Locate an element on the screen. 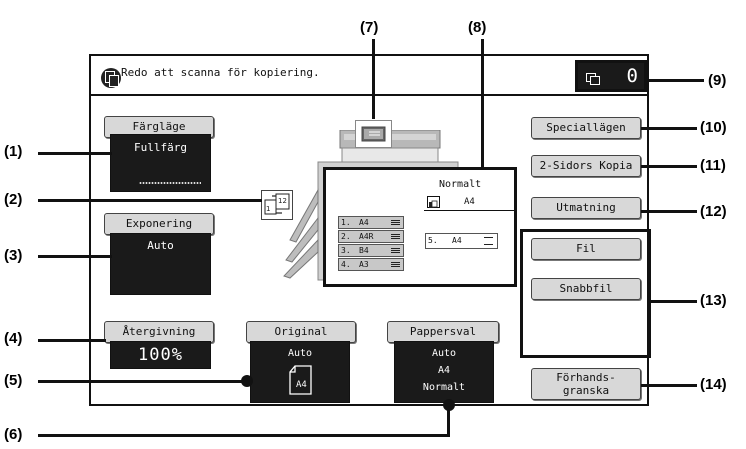 Image resolution: width=746 pixels, height=449 pixels. original-button: Original is located at coordinates (301, 332).